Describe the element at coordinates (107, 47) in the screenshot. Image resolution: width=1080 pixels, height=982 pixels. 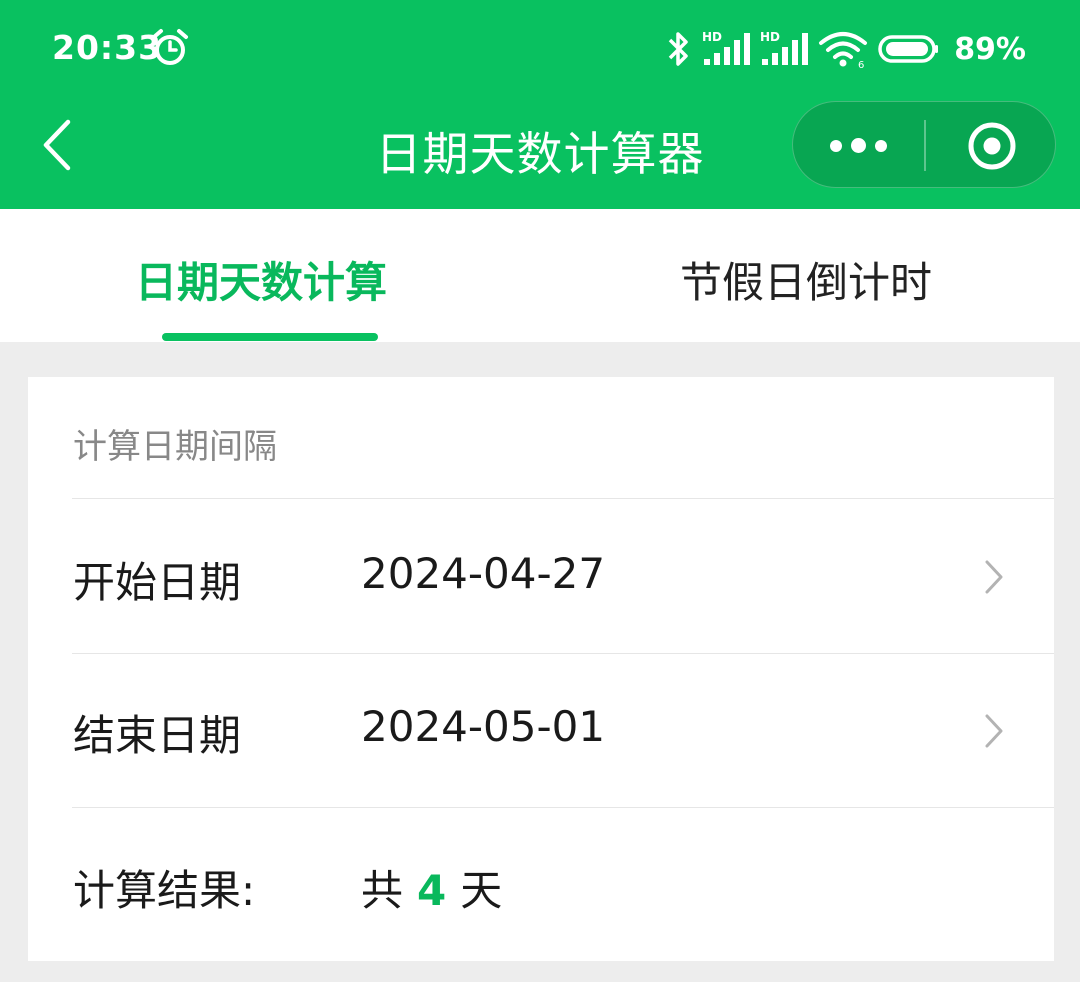
I see `status-time: 20:33` at that location.